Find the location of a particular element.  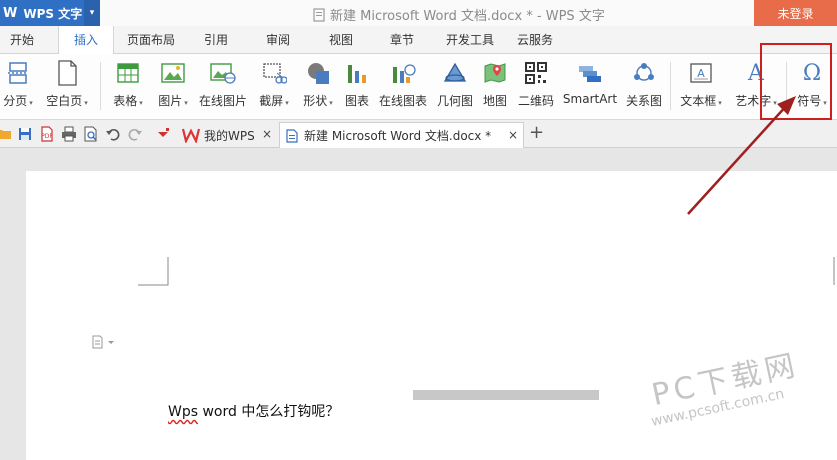

save-icon is located at coordinates (25, 134).